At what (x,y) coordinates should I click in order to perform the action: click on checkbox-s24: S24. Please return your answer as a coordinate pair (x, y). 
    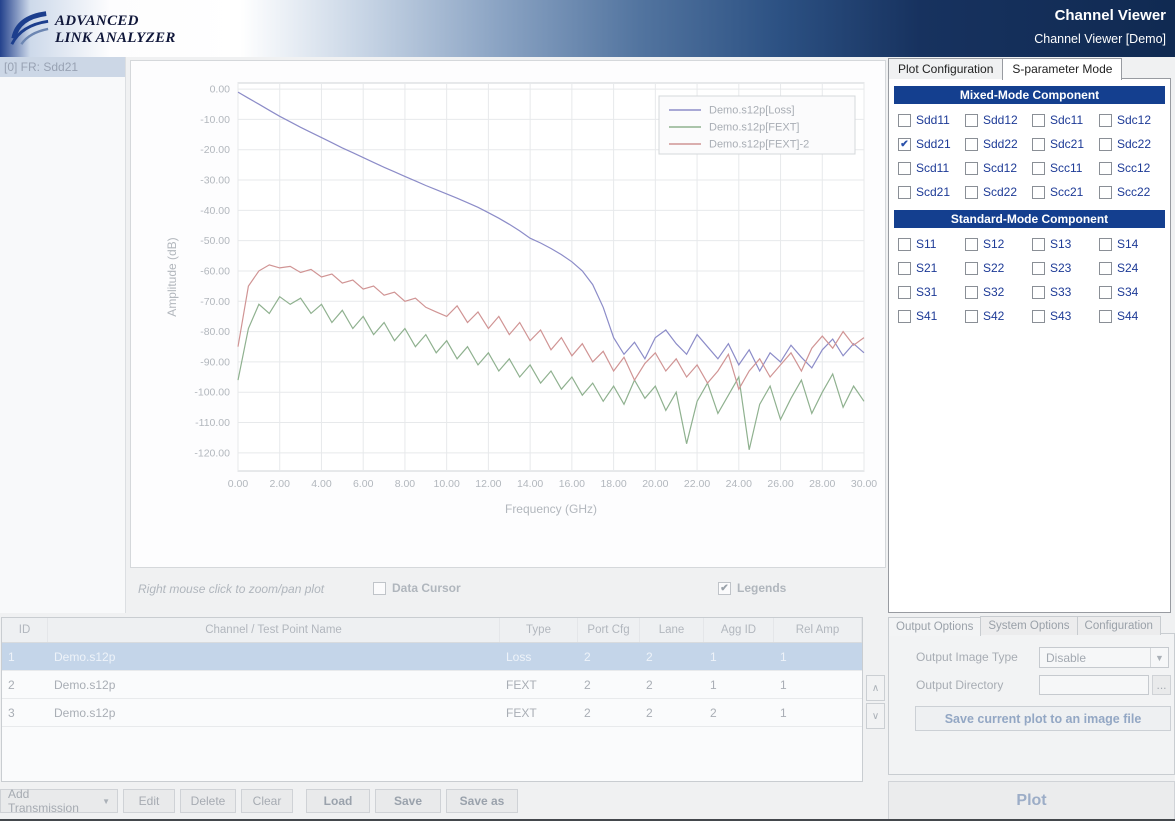
    Looking at the image, I should click on (1132, 268).